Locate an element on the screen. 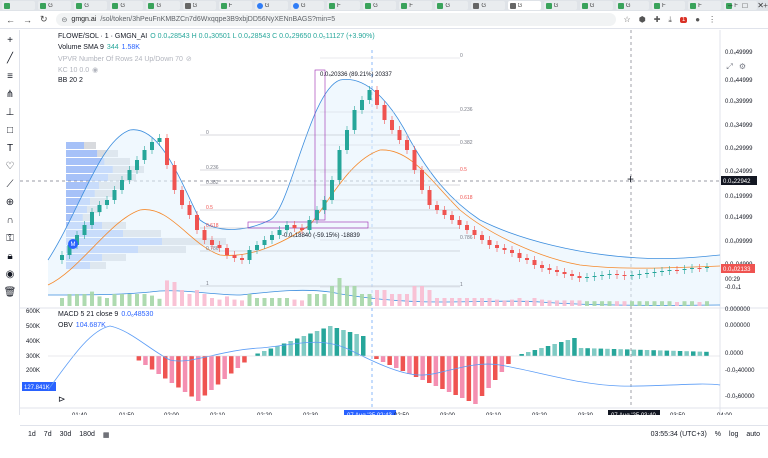 This screenshot has height=458, width=768. menu-icon: ⋮ is located at coordinates (712, 19).